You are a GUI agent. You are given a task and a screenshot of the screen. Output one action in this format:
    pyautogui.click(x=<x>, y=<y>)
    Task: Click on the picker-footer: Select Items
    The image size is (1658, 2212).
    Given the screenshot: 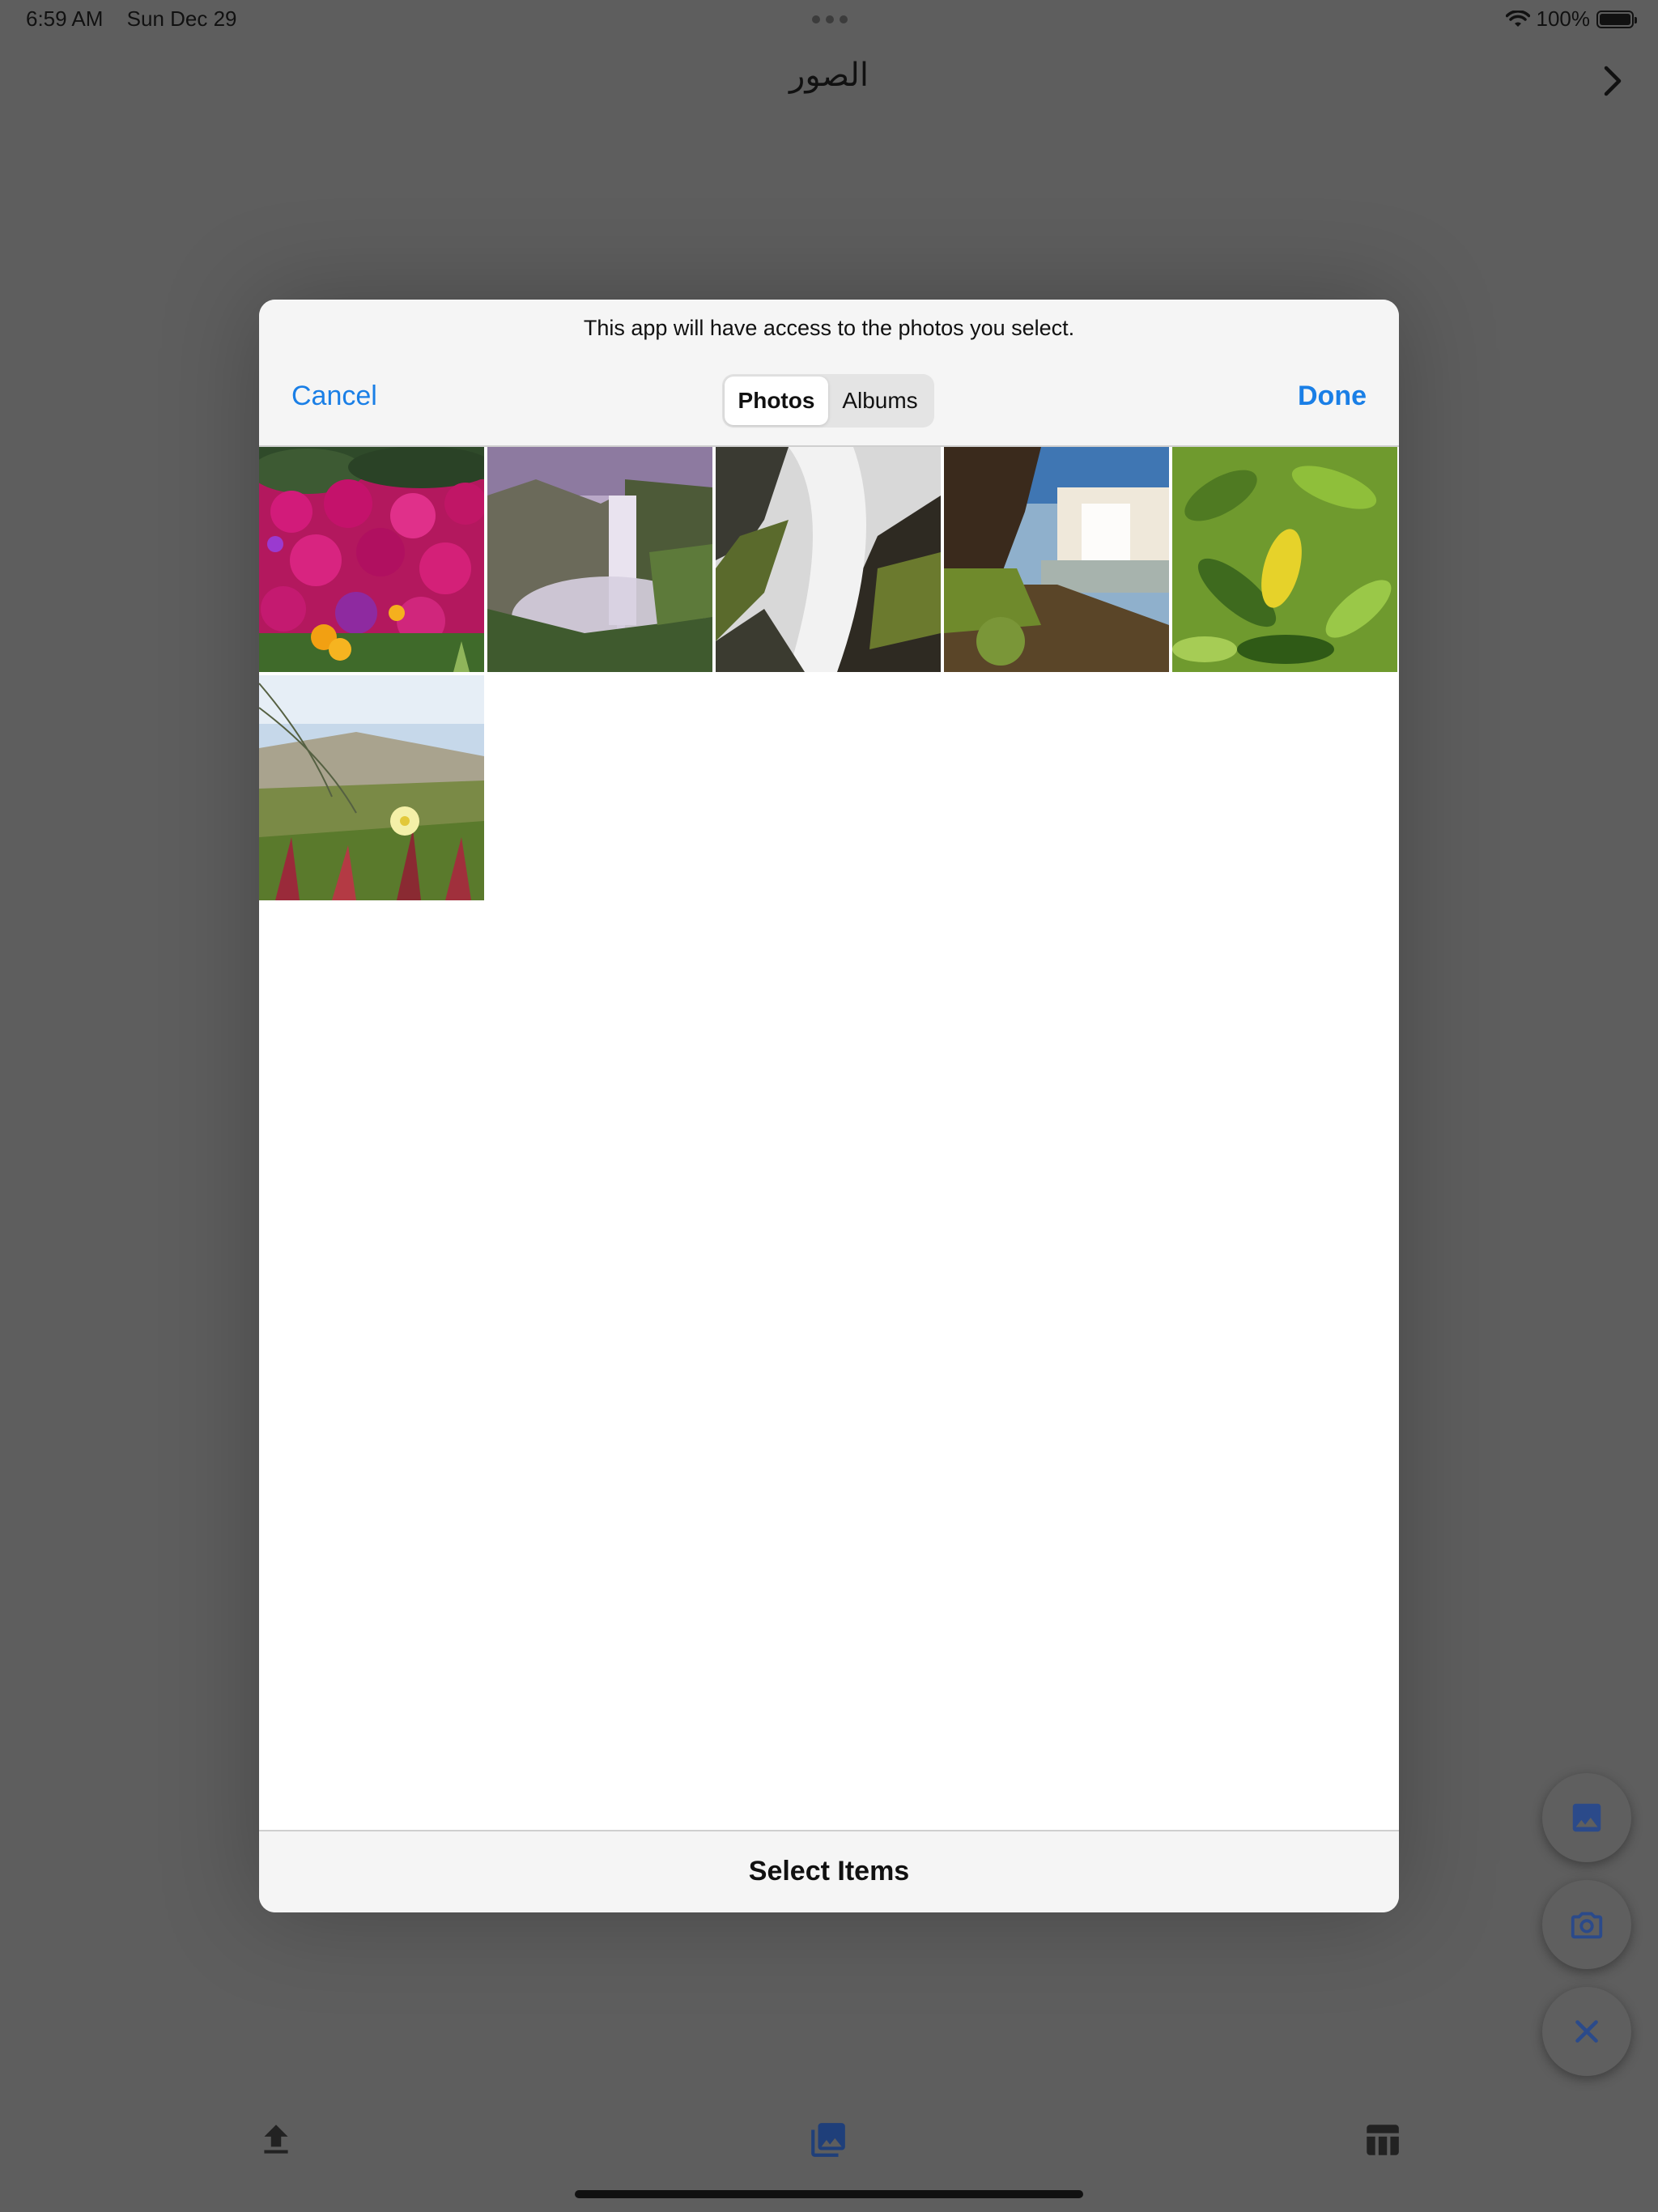 What is the action you would take?
    pyautogui.click(x=829, y=1871)
    